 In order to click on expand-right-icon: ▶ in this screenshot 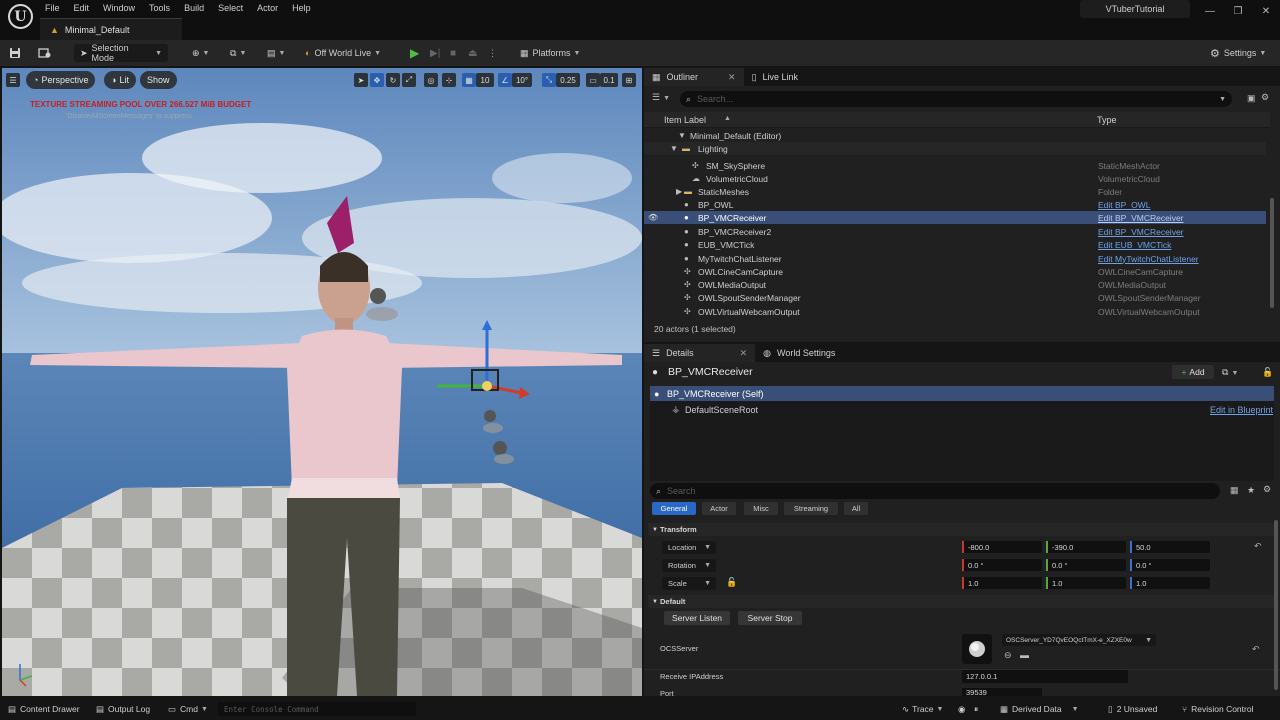, I will do `click(679, 191)`.